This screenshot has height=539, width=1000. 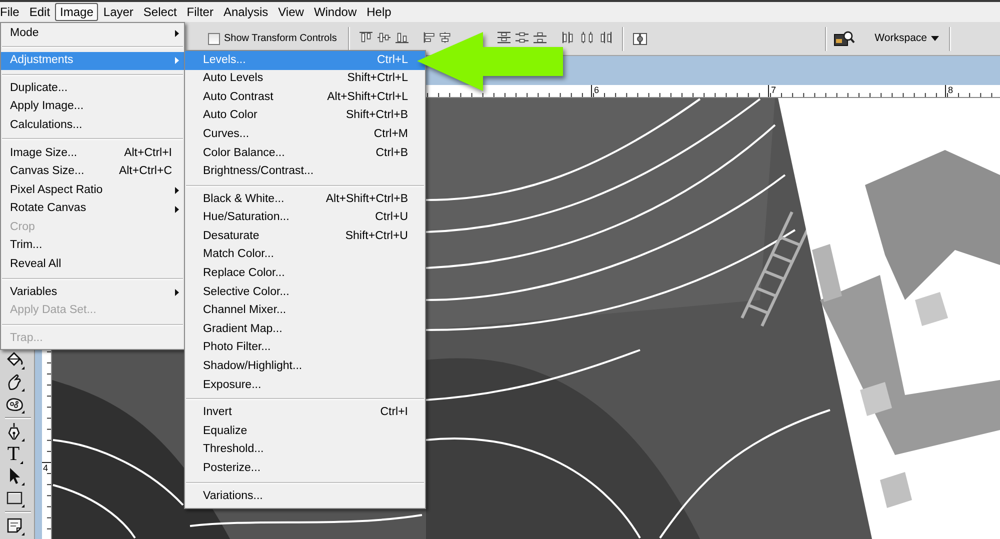 What do you see at coordinates (540, 37) in the screenshot?
I see `distribute-bottom-icon` at bounding box center [540, 37].